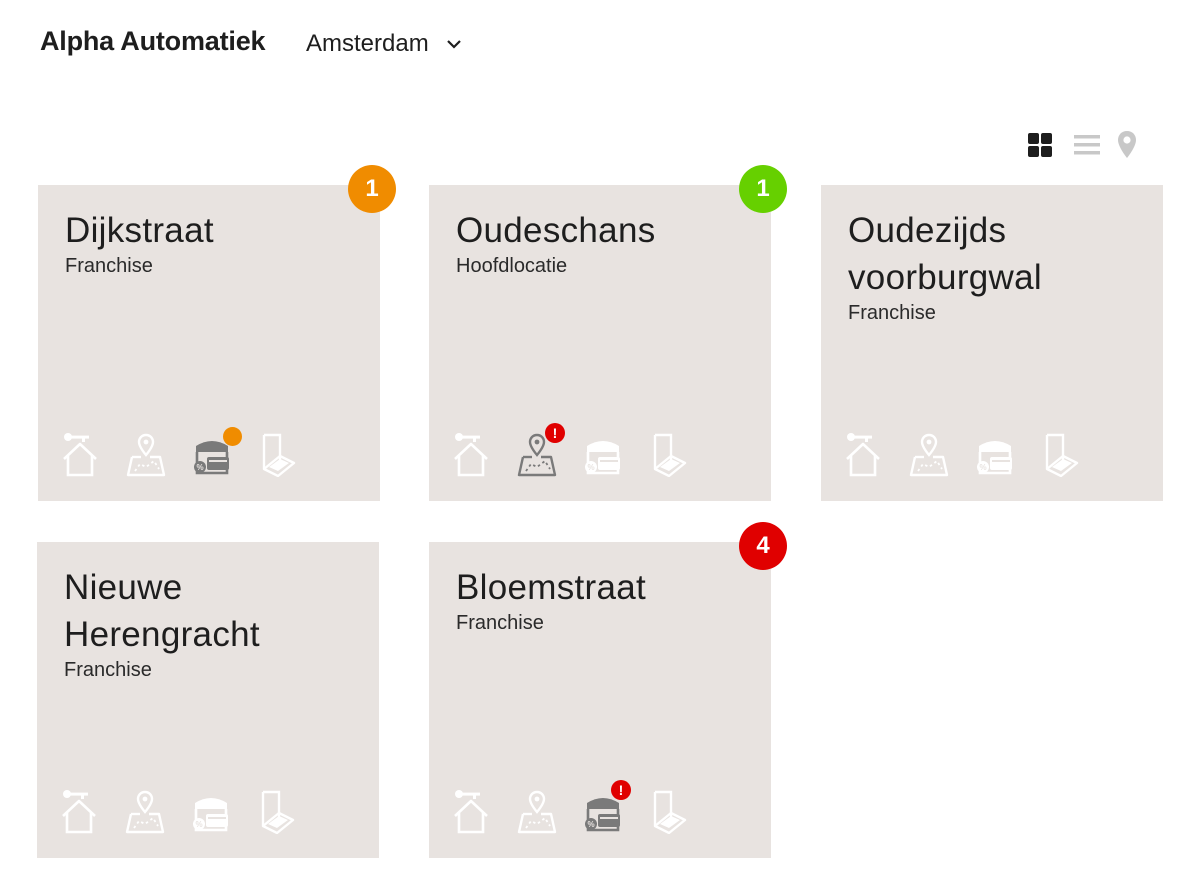  What do you see at coordinates (992, 343) in the screenshot?
I see `location-card: Oudezijds voorburgwal Franchise%` at bounding box center [992, 343].